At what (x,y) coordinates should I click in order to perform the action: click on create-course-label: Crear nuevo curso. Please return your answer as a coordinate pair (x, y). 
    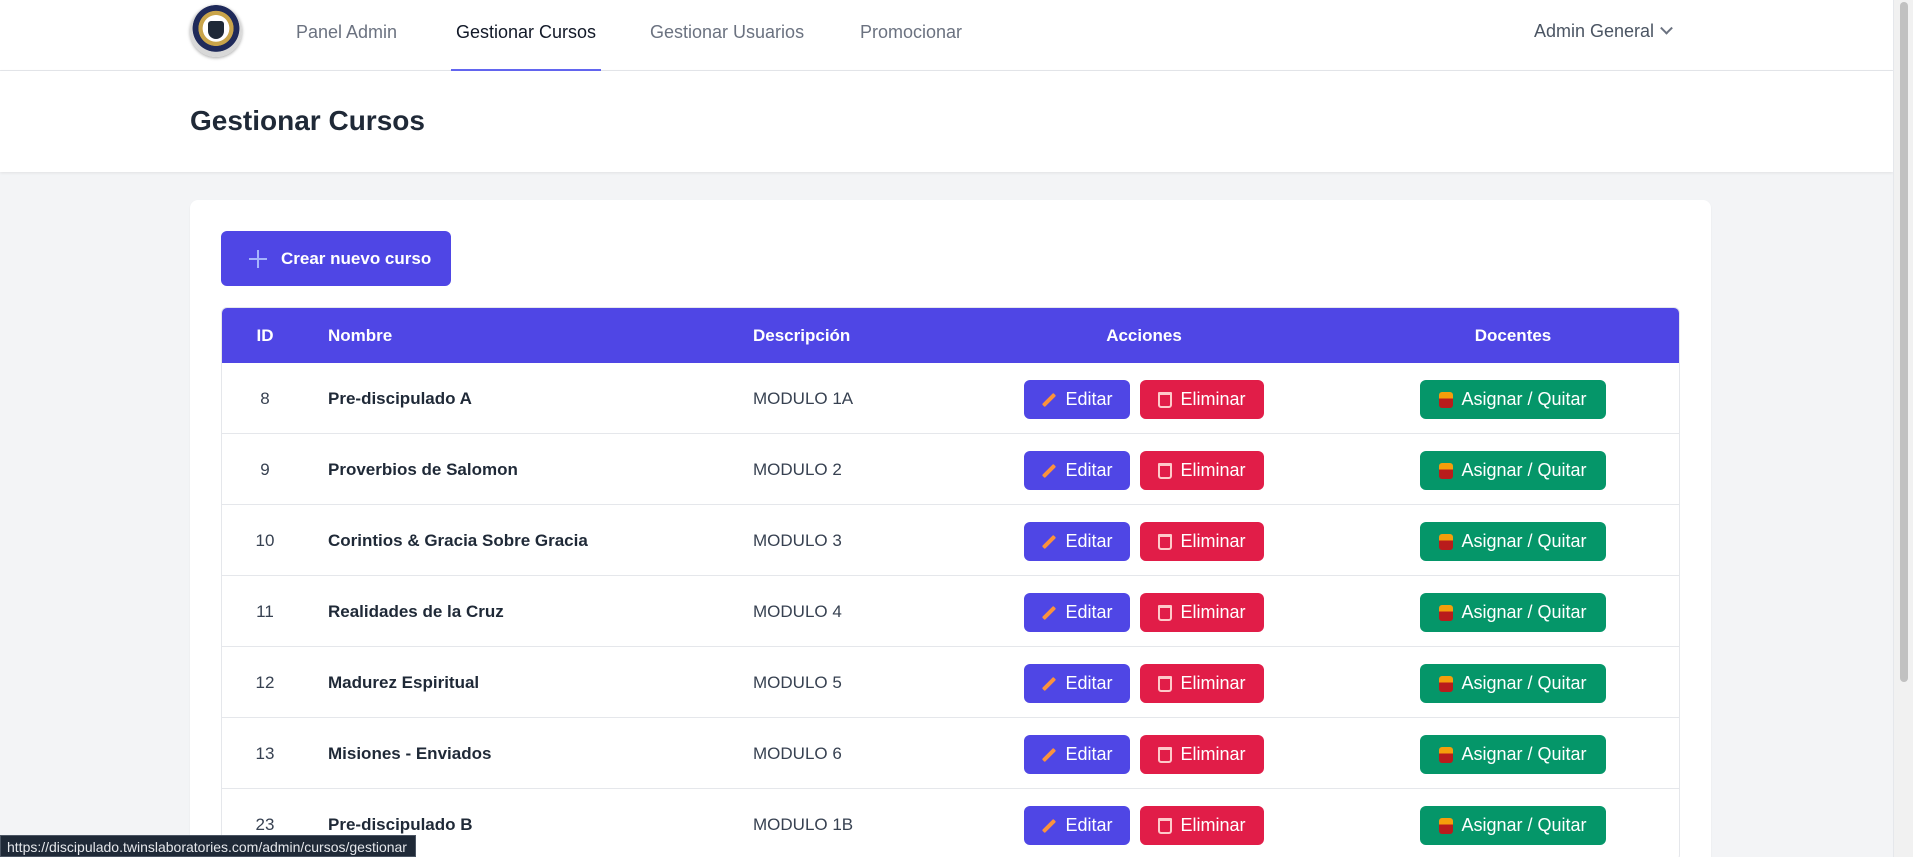
    Looking at the image, I should click on (356, 258).